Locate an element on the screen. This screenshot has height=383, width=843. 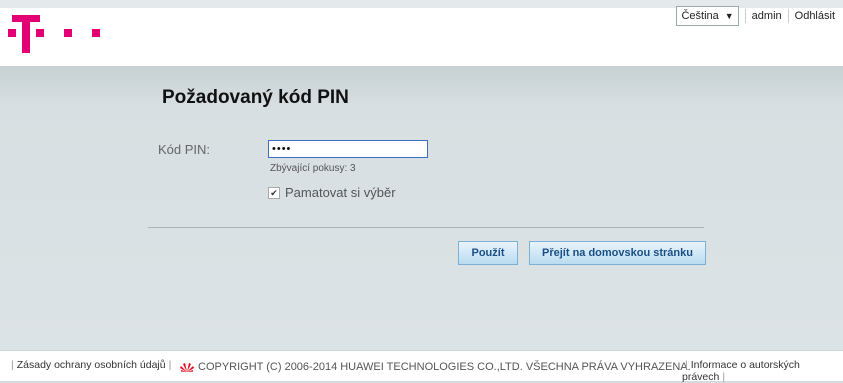
remember-checkbox: ✔ is located at coordinates (274, 192).